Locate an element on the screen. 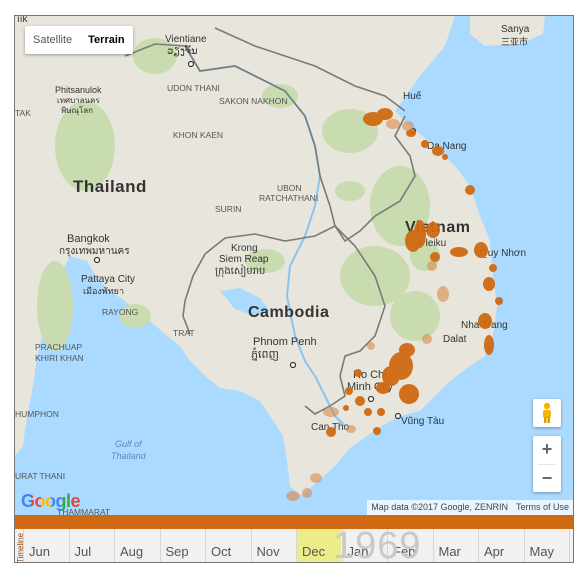 Image resolution: width=588 pixels, height=579 pixels. zoom-out-button: − is located at coordinates (547, 479).